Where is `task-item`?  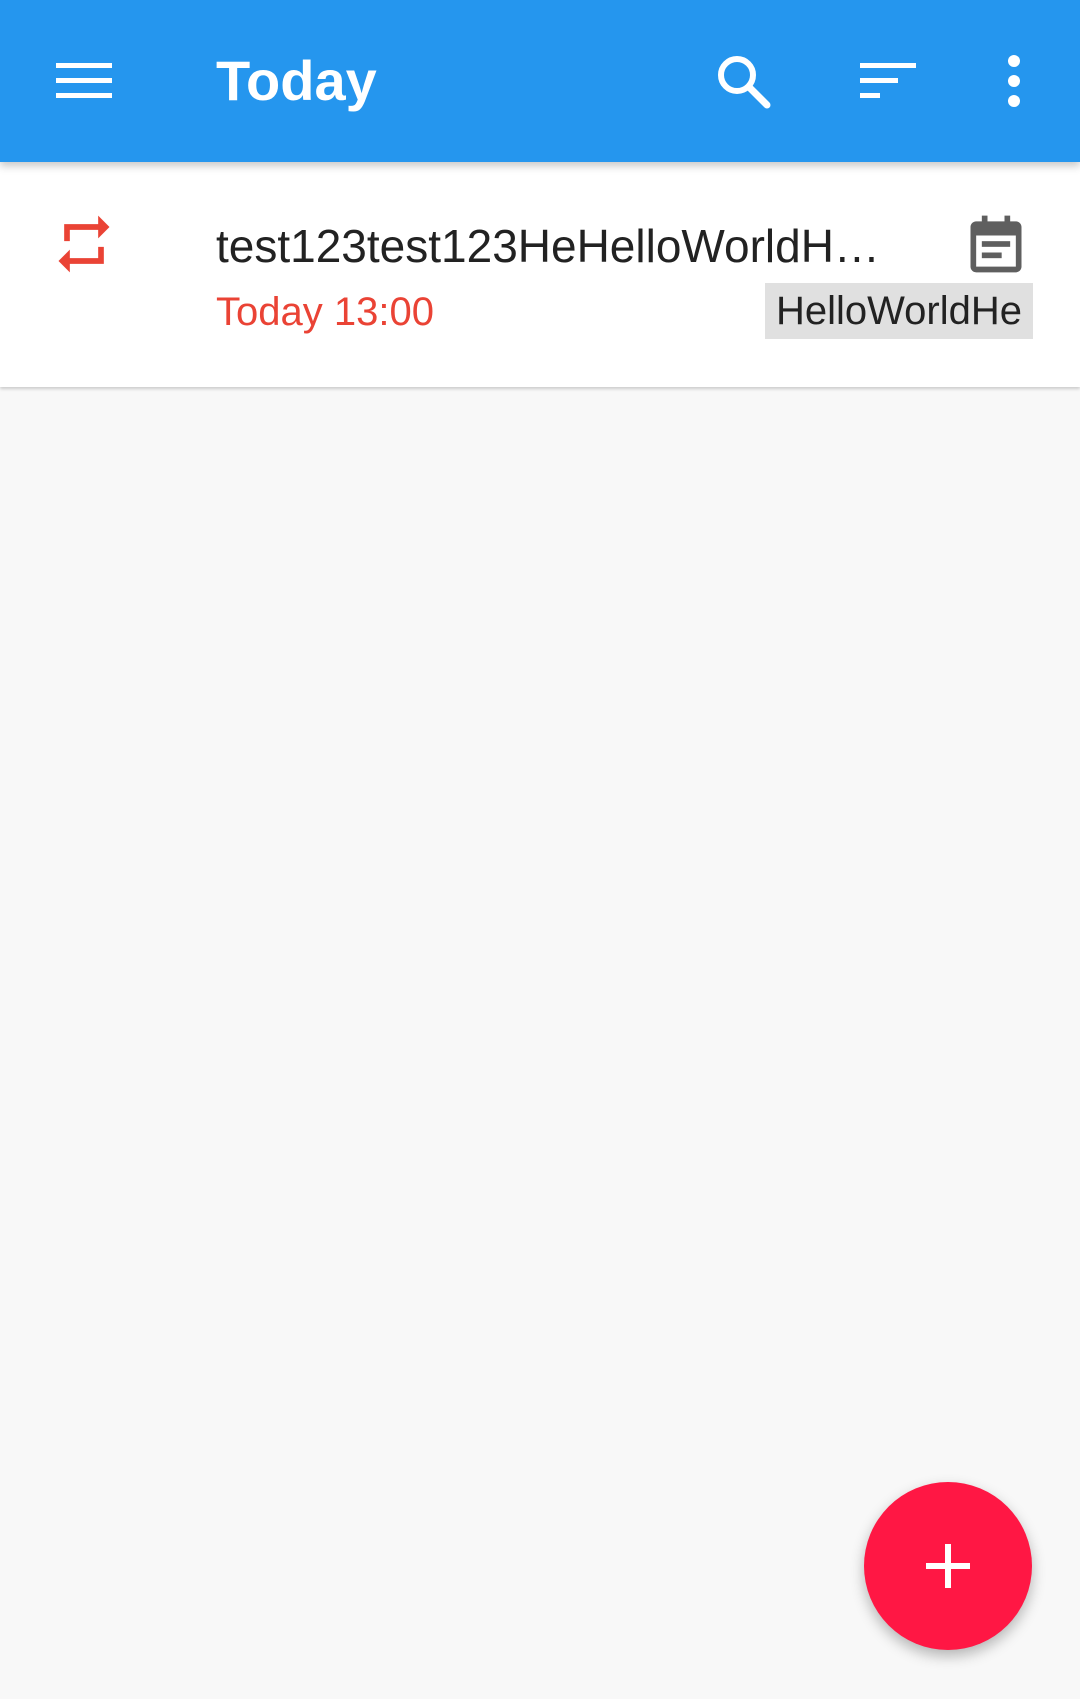 task-item is located at coordinates (540, 274).